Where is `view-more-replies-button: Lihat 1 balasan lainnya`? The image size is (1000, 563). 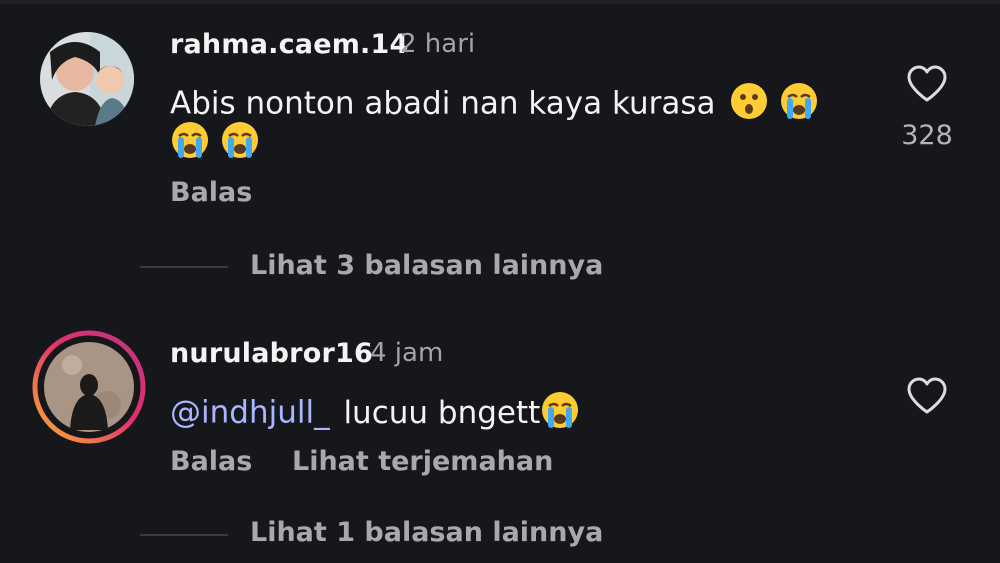
view-more-replies-button: Lihat 1 balasan lainnya is located at coordinates (426, 532).